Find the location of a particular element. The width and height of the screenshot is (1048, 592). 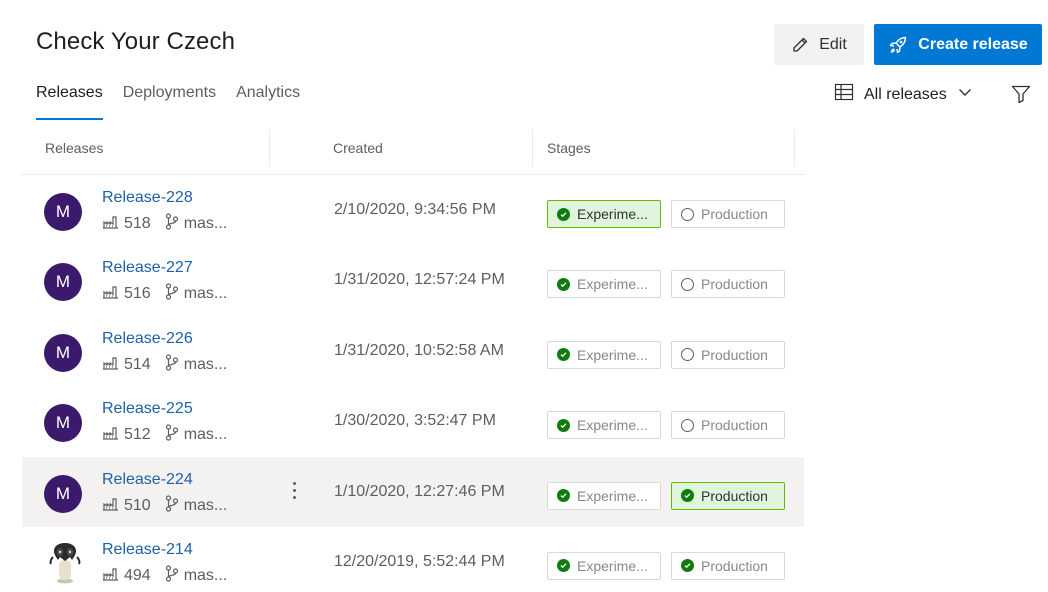

edit-button-label: Edit is located at coordinates (833, 44).